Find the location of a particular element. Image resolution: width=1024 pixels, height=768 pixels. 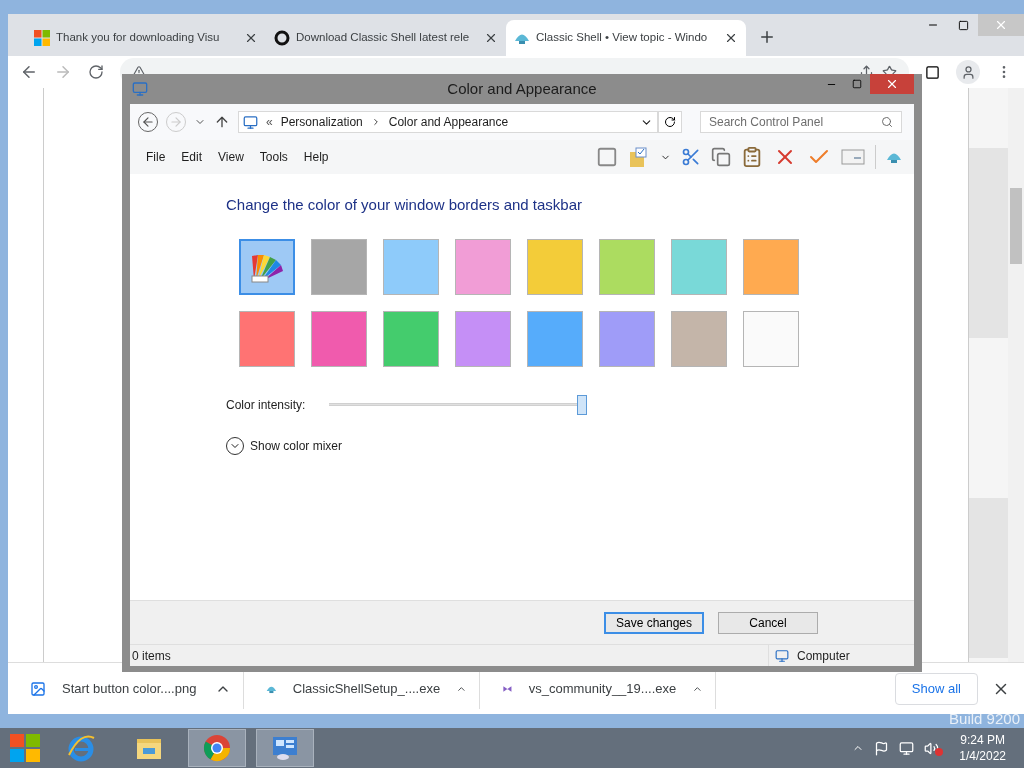

browser-tab: Classic Shell • View topic - Windo is located at coordinates (626, 38).